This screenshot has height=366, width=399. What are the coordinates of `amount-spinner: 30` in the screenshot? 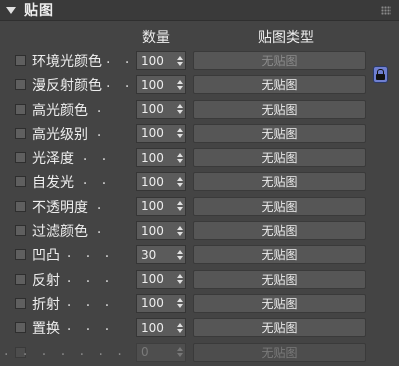 It's located at (161, 255).